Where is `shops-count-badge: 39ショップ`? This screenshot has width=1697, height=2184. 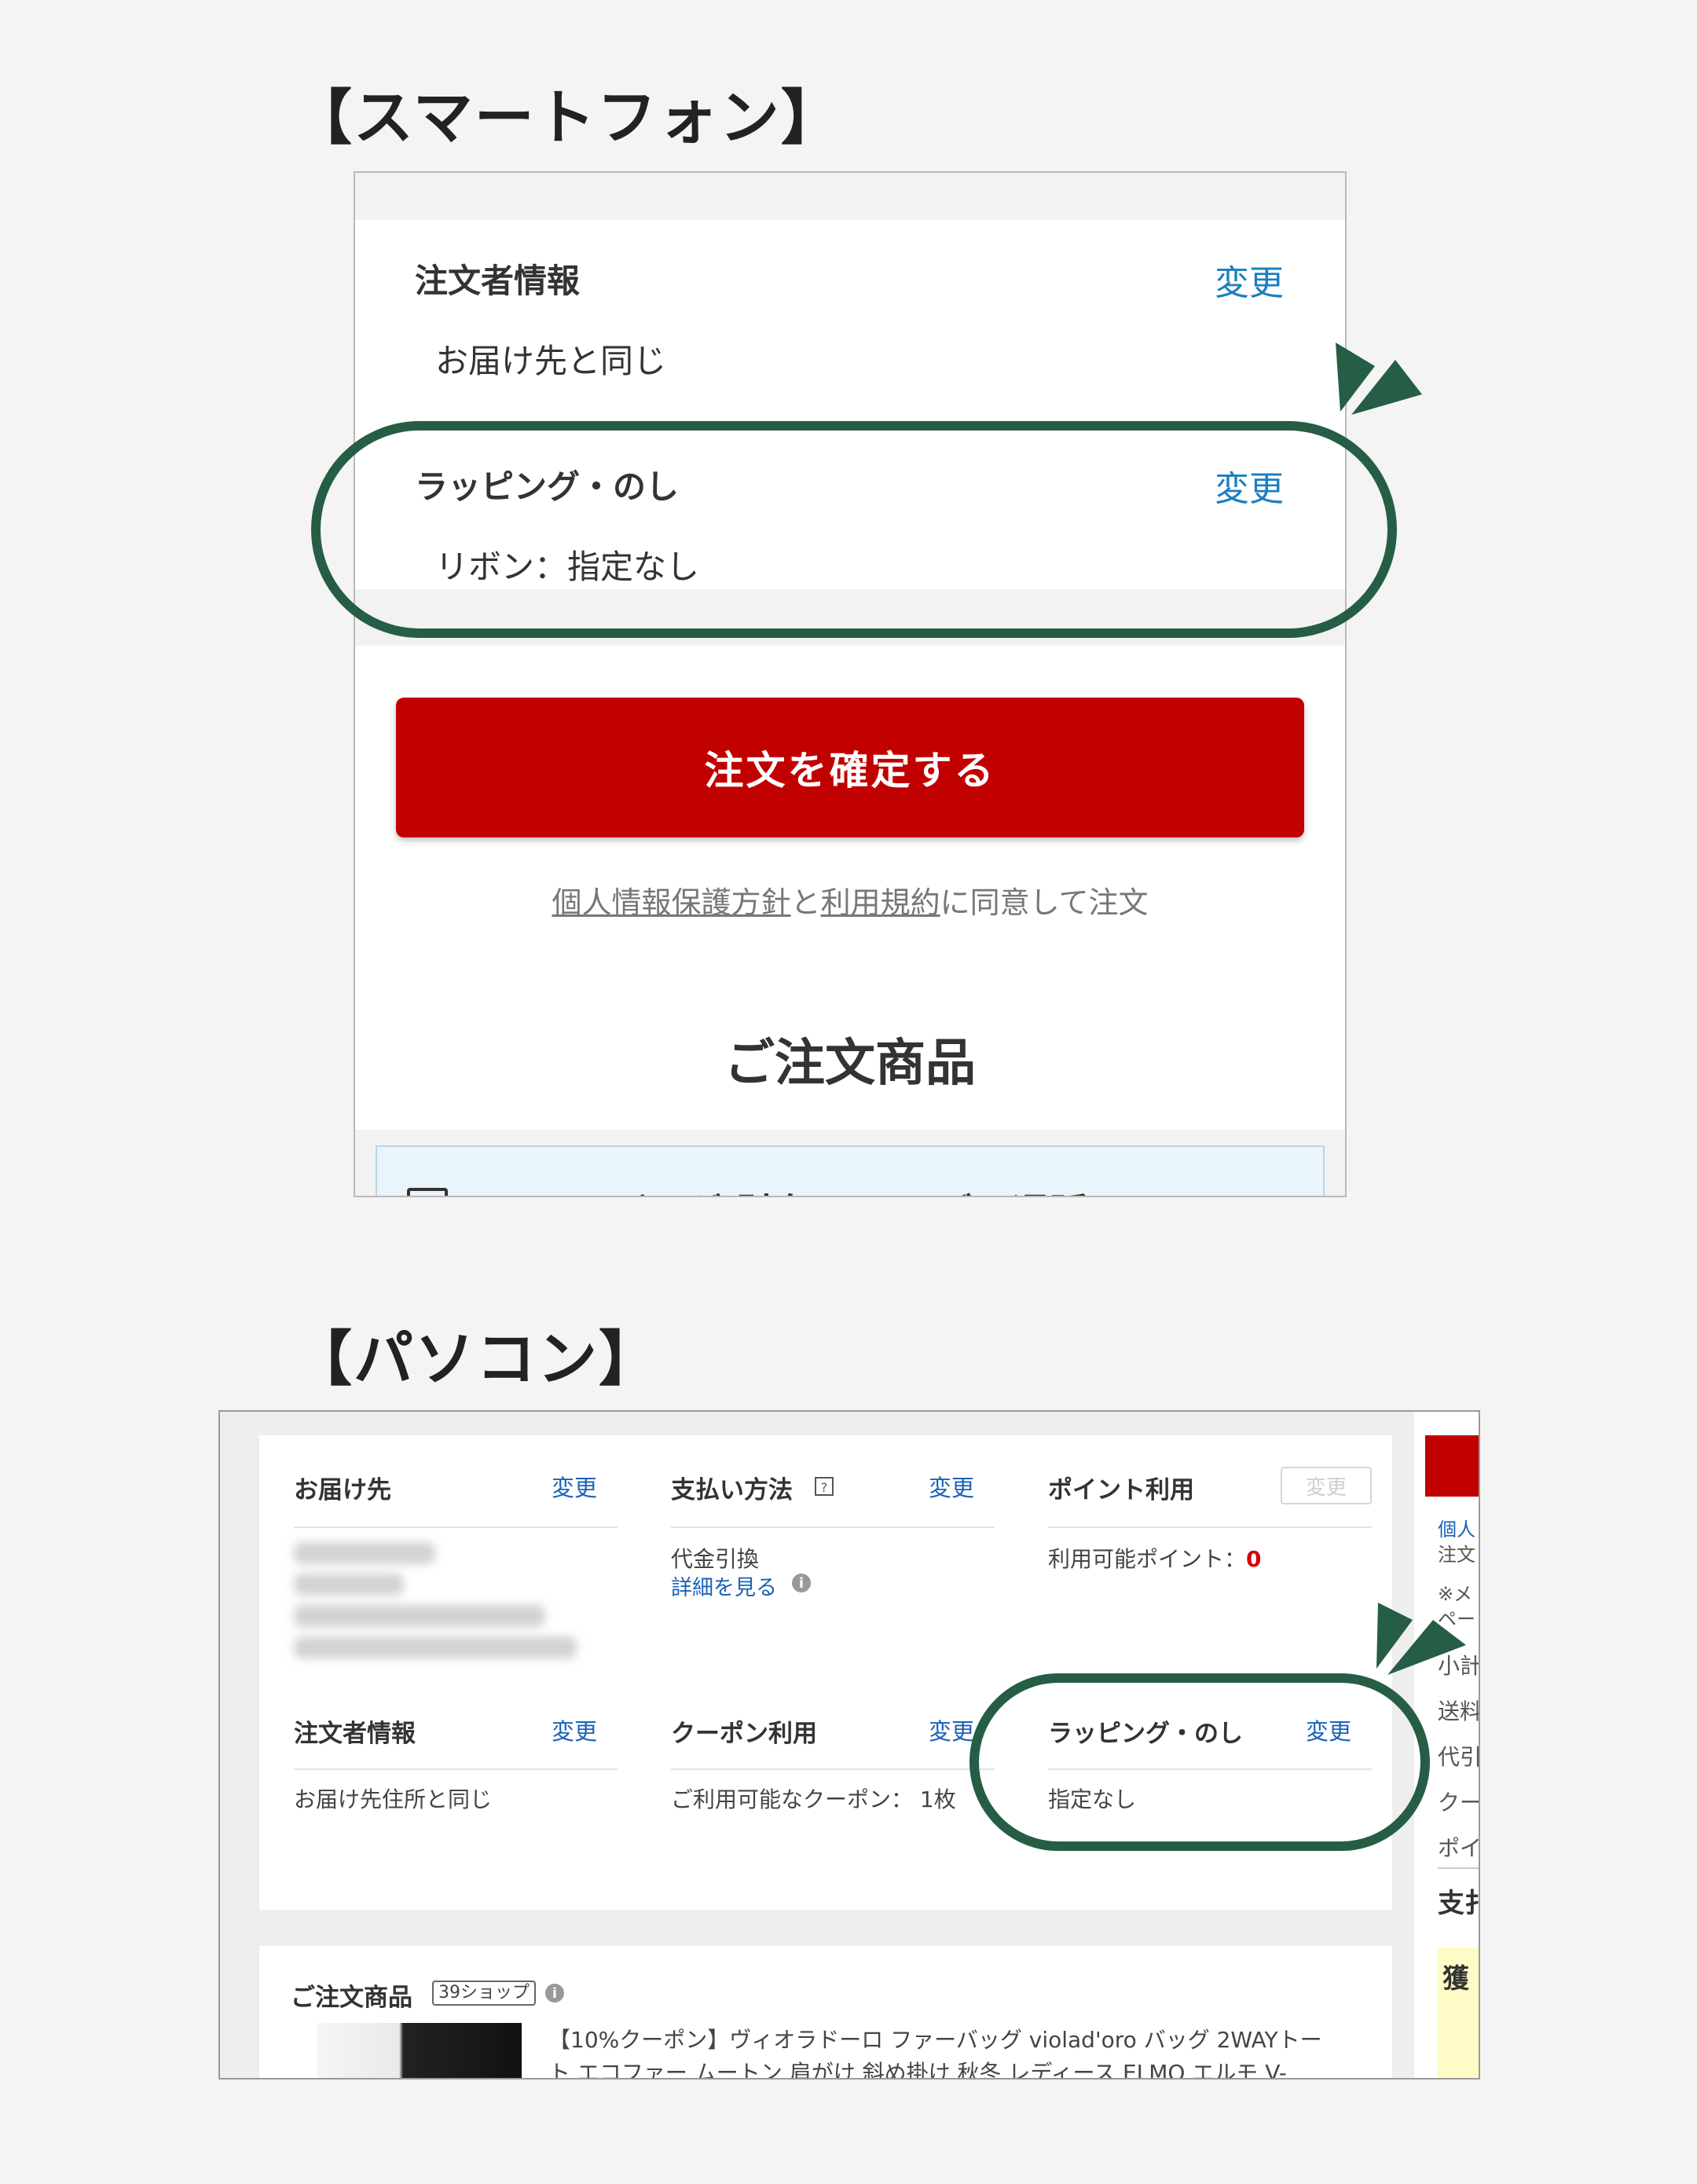 shops-count-badge: 39ショップ is located at coordinates (484, 1993).